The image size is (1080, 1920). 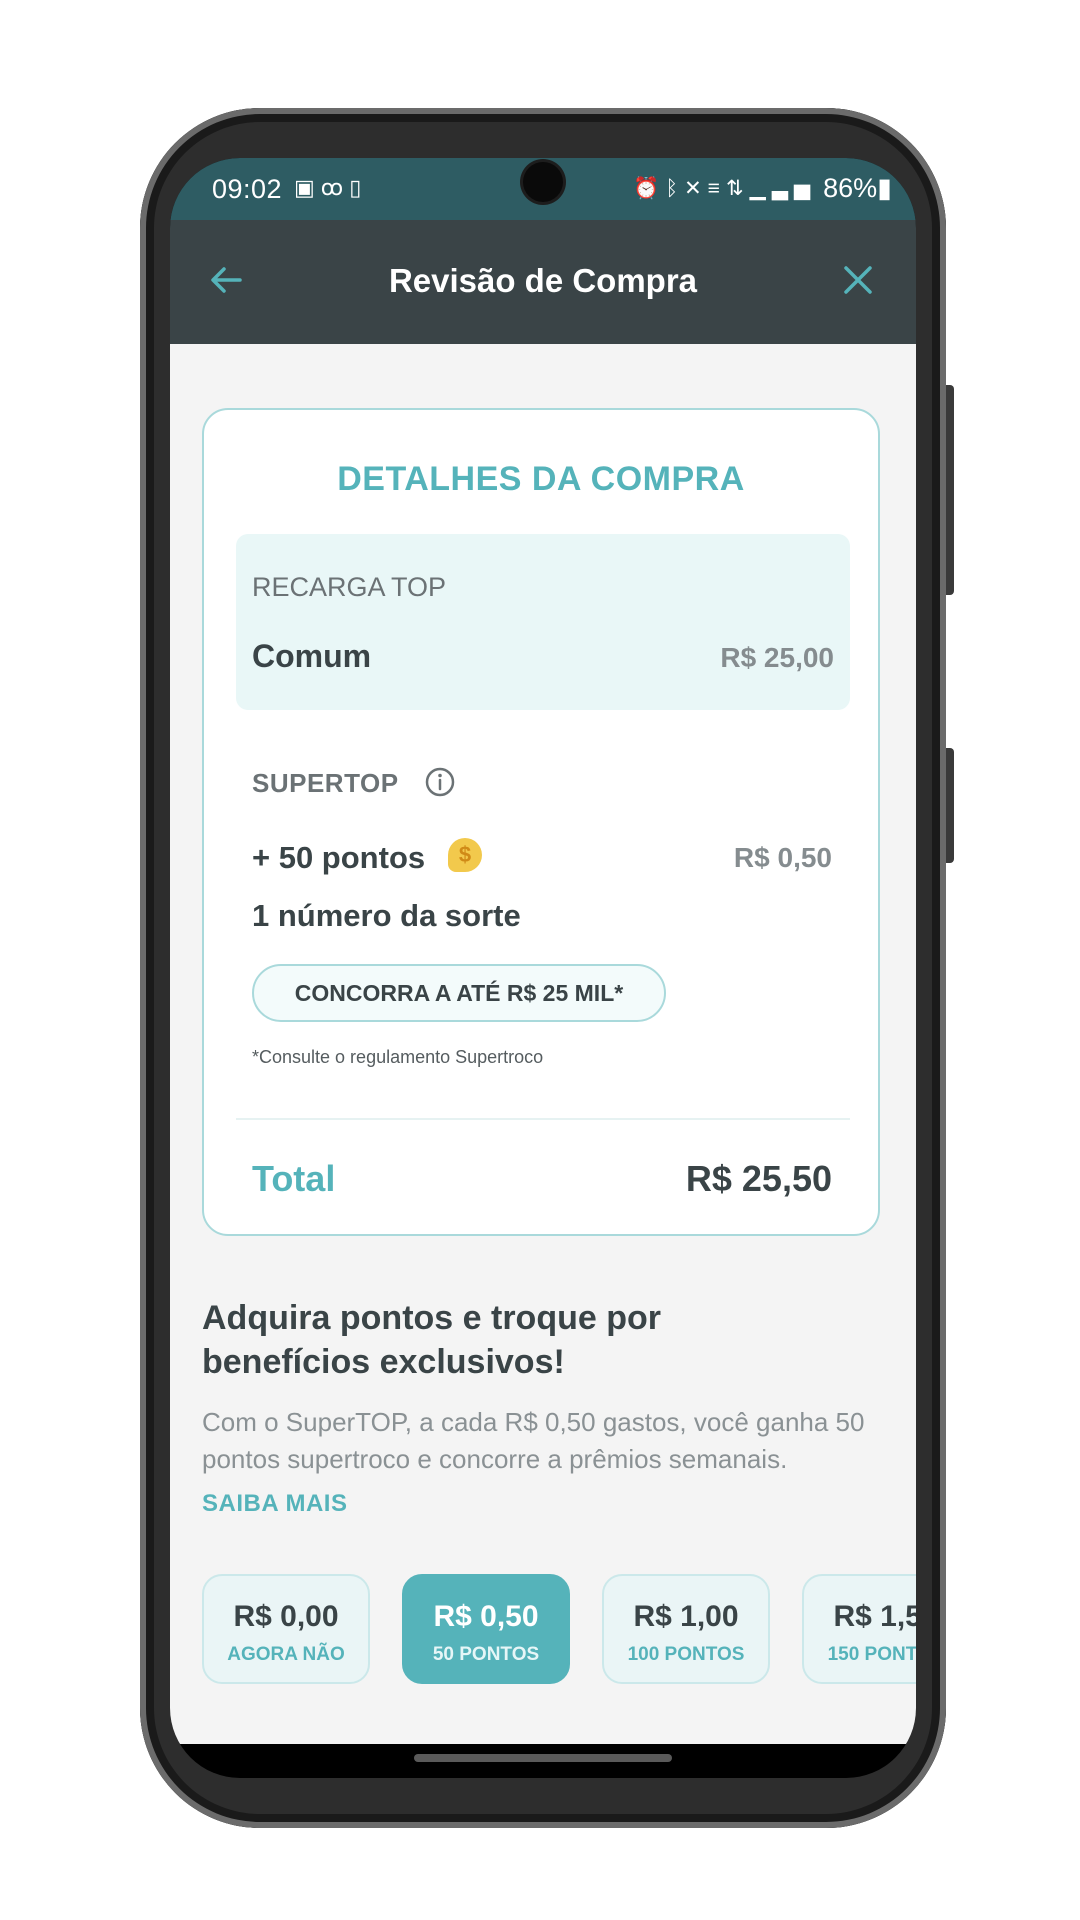 I want to click on divider, so click(x=543, y=1119).